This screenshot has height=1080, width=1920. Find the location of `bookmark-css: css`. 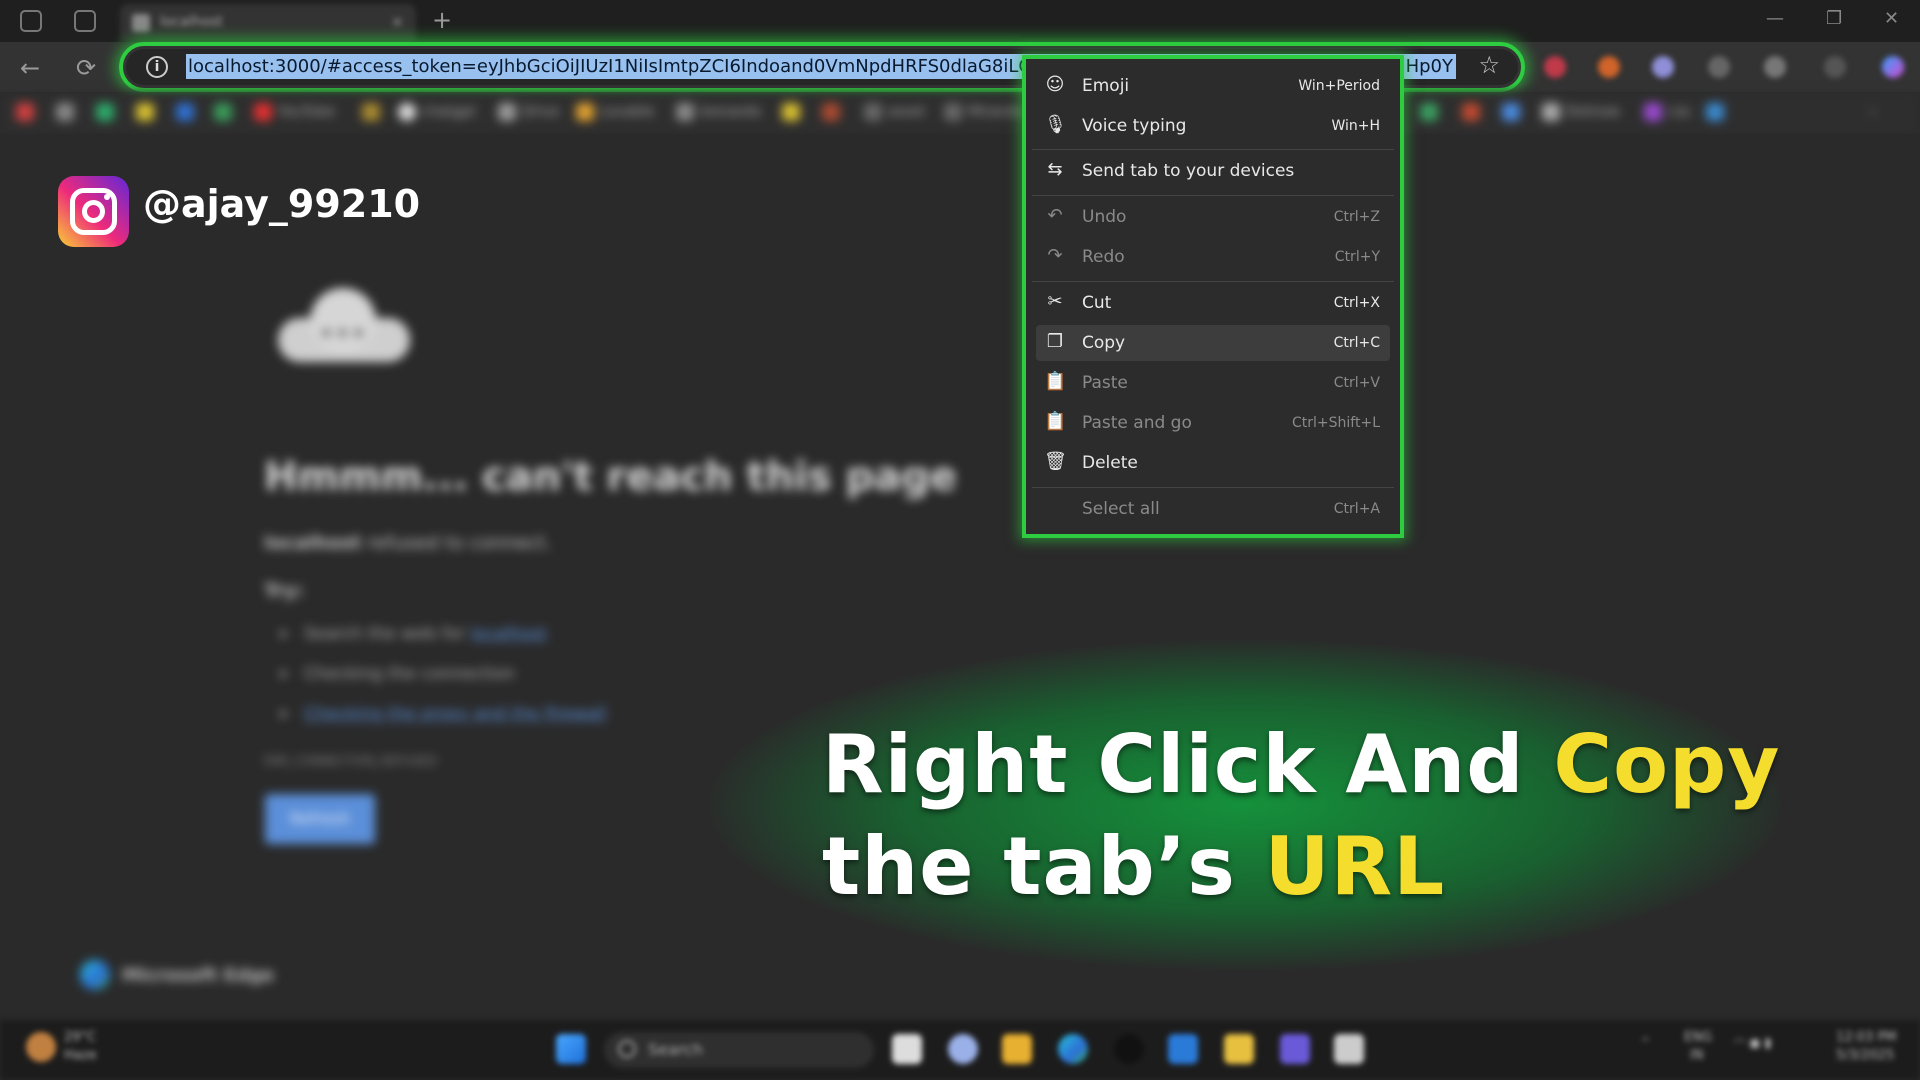

bookmark-css: css is located at coordinates (1667, 112).